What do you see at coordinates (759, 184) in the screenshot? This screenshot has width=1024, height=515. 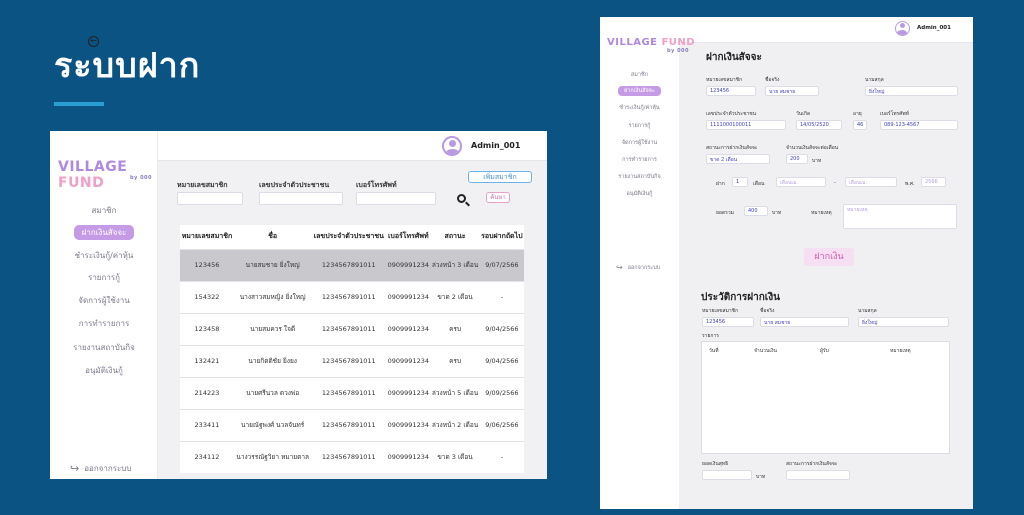 I see `month-label: เดือน` at bounding box center [759, 184].